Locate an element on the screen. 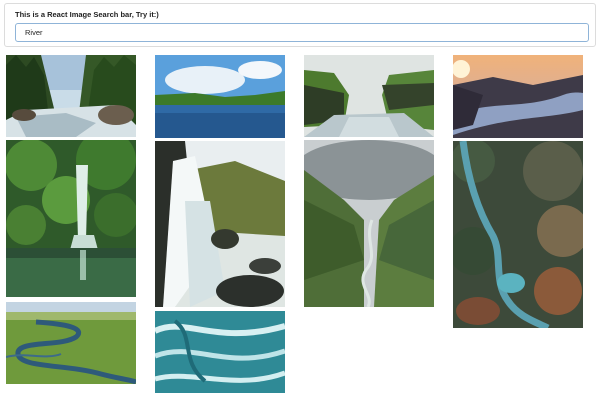  canyon-river-image is located at coordinates (518, 234).